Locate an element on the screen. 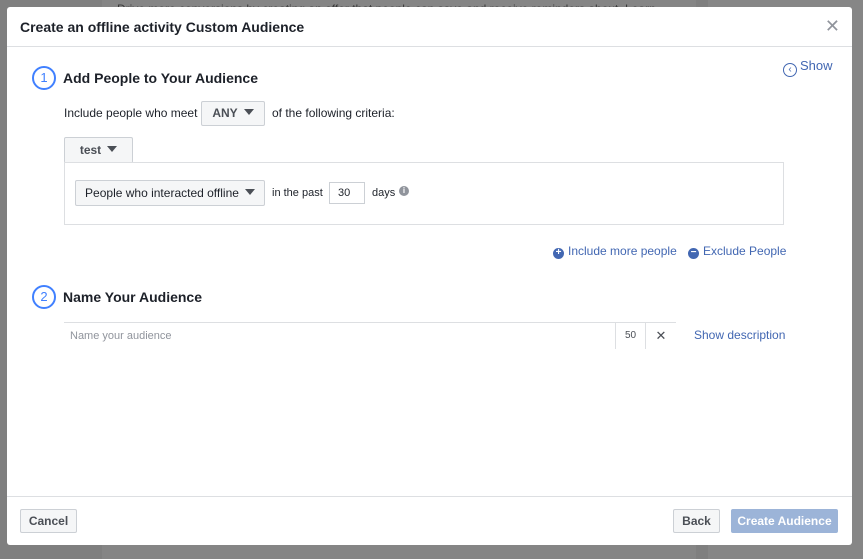 This screenshot has height=559, width=863. info-icon: i is located at coordinates (404, 191).